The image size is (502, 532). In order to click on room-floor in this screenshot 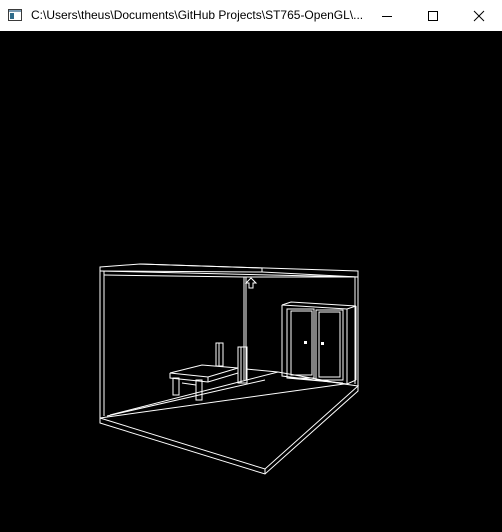, I will do `click(229, 423)`.